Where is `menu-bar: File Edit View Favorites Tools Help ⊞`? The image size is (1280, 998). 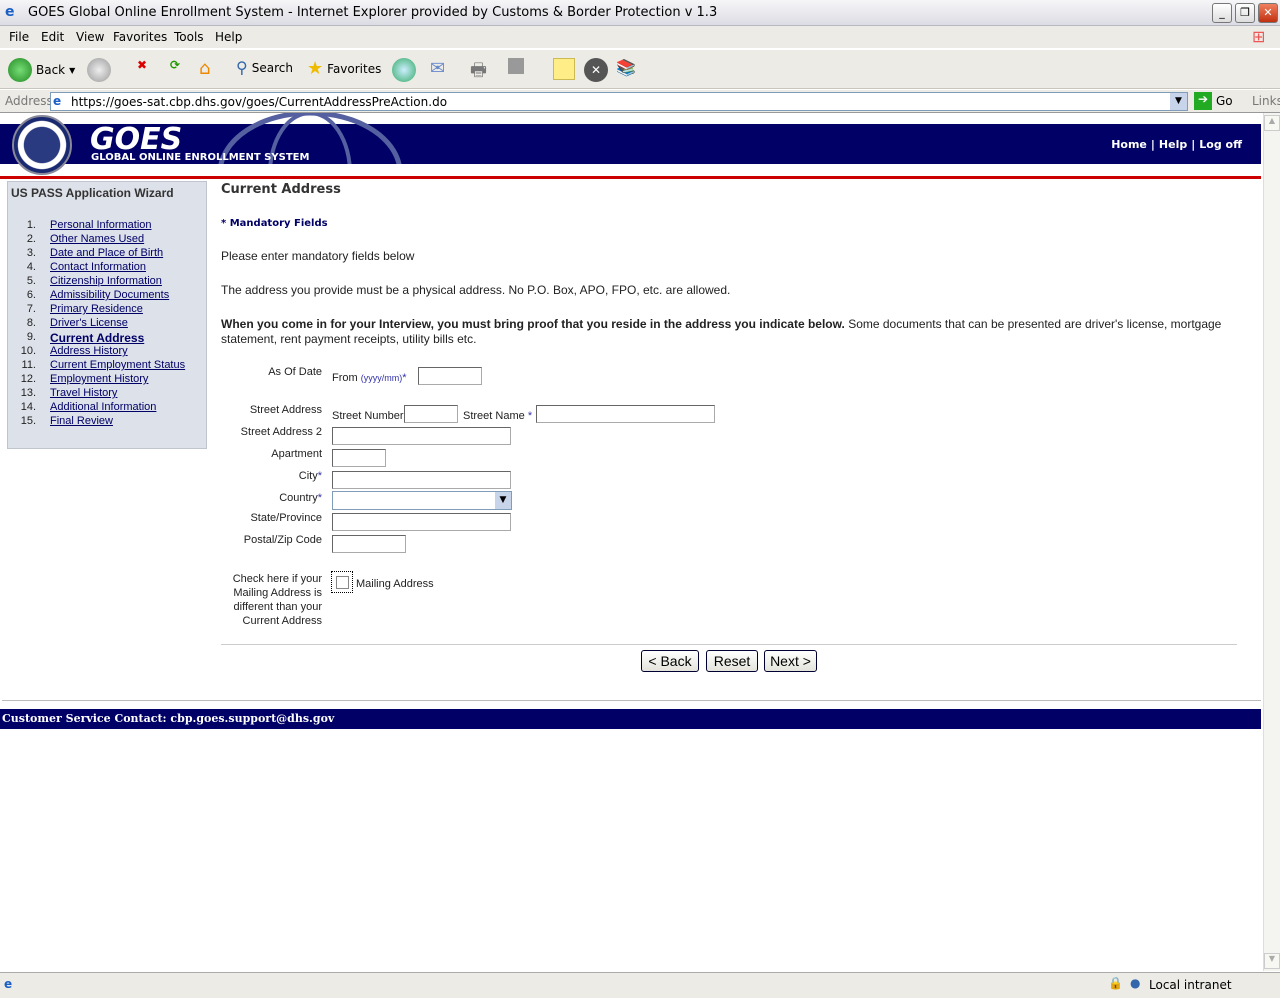
menu-bar: File Edit View Favorites Tools Help ⊞ is located at coordinates (640, 37).